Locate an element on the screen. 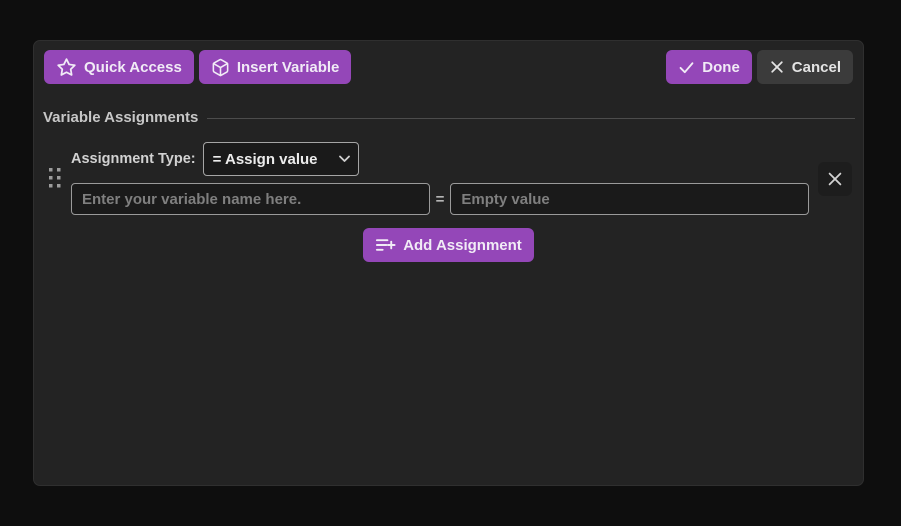 The height and width of the screenshot is (526, 901). variable-value-input is located at coordinates (630, 199).